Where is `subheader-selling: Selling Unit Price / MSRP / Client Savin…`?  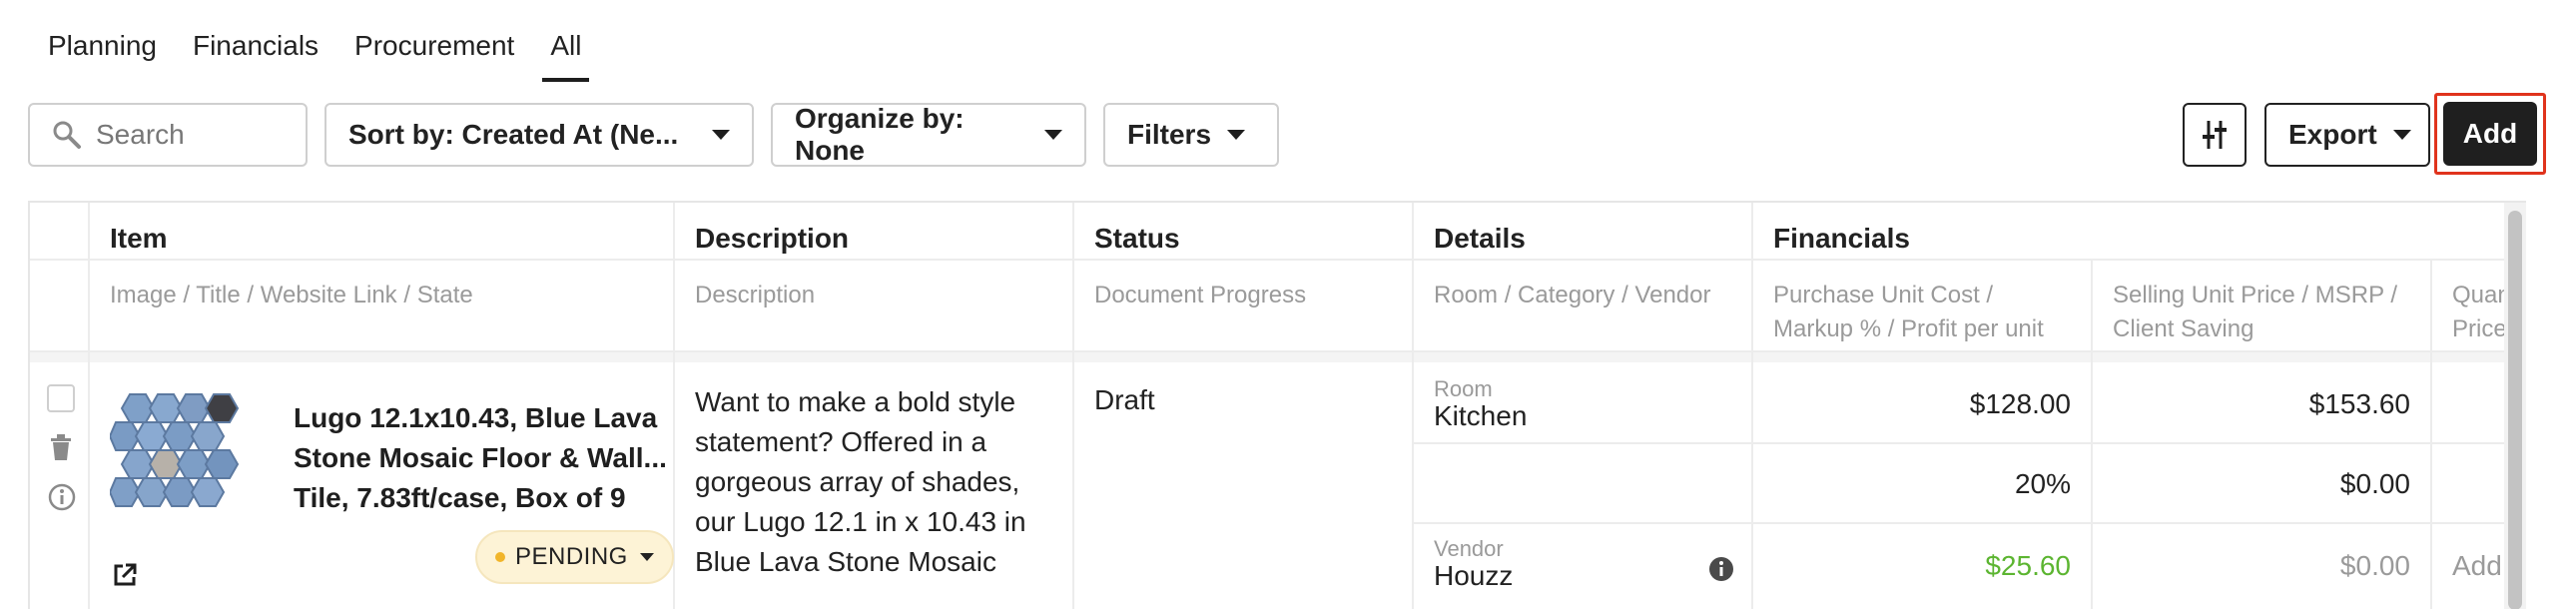 subheader-selling: Selling Unit Price / MSRP / Client Savin… is located at coordinates (2255, 313).